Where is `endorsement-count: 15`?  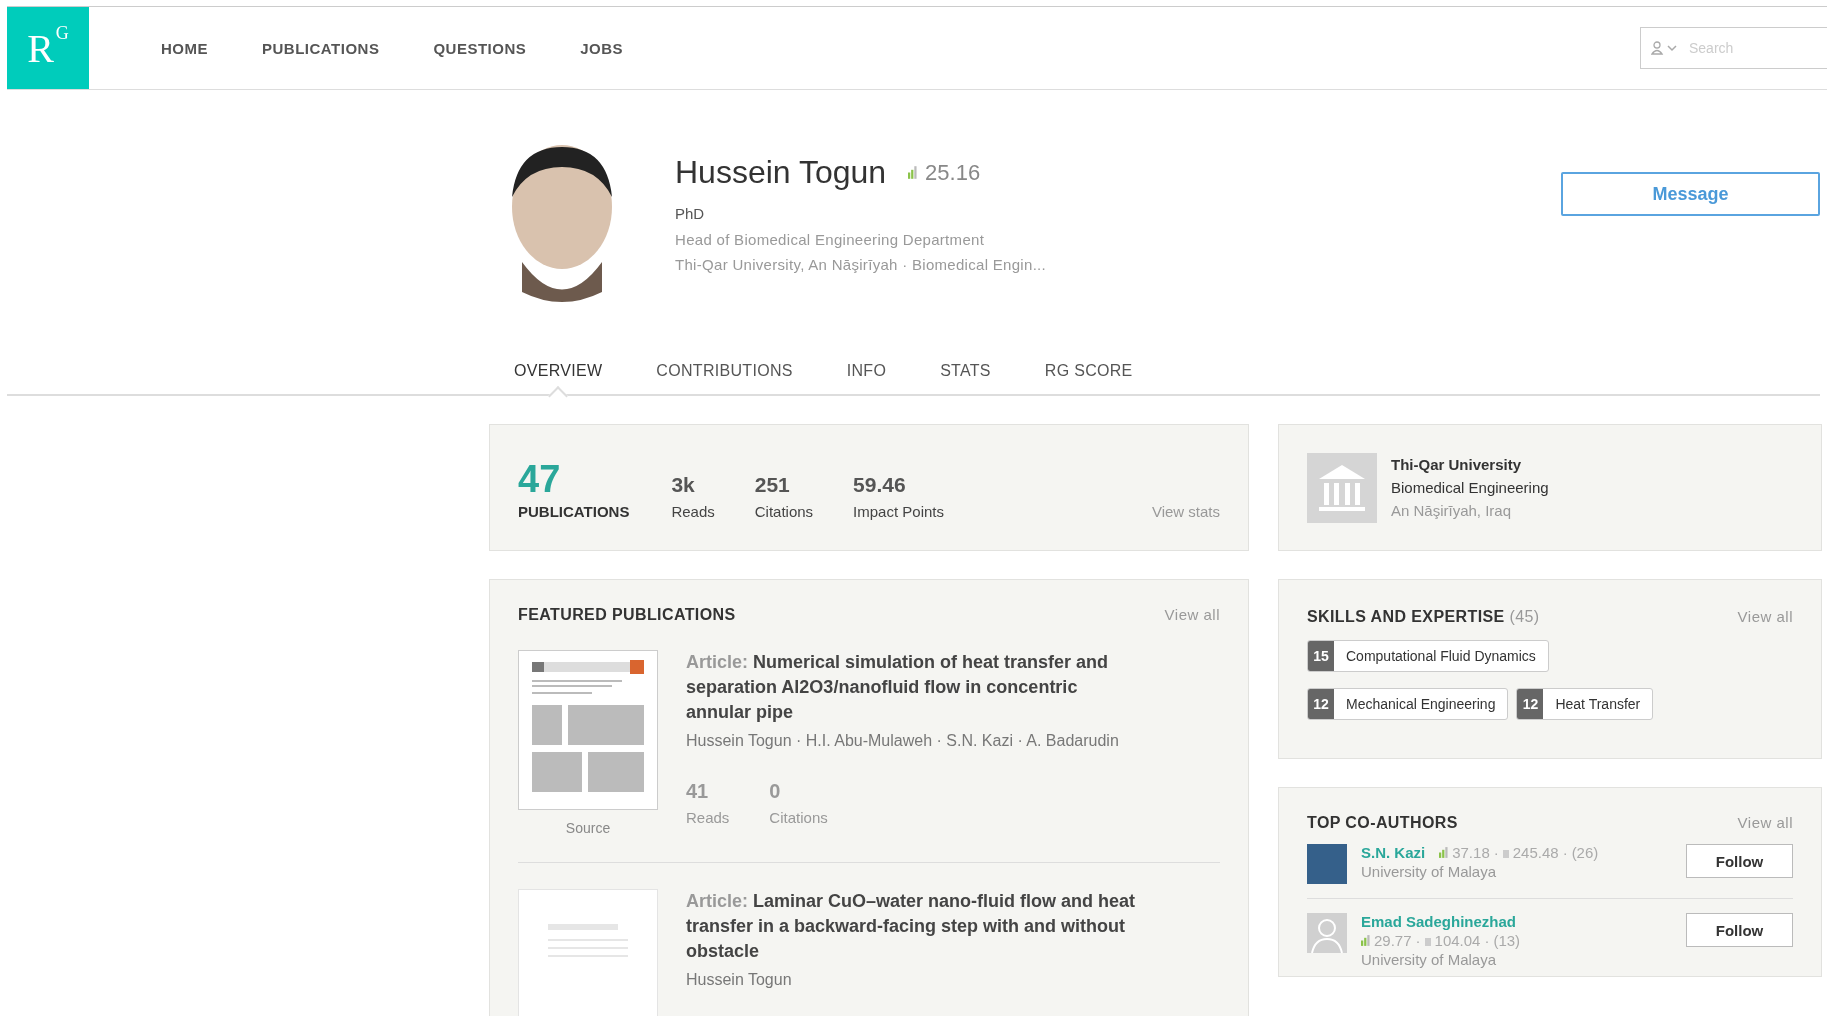 endorsement-count: 15 is located at coordinates (1321, 656).